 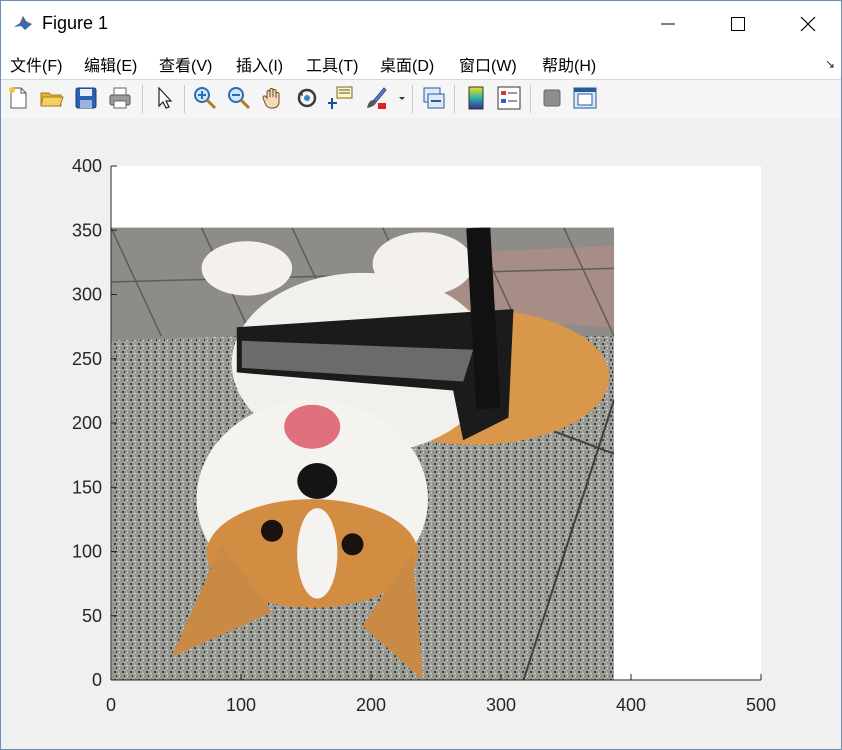 I want to click on brush-dropdown-icon, so click(x=402, y=98).